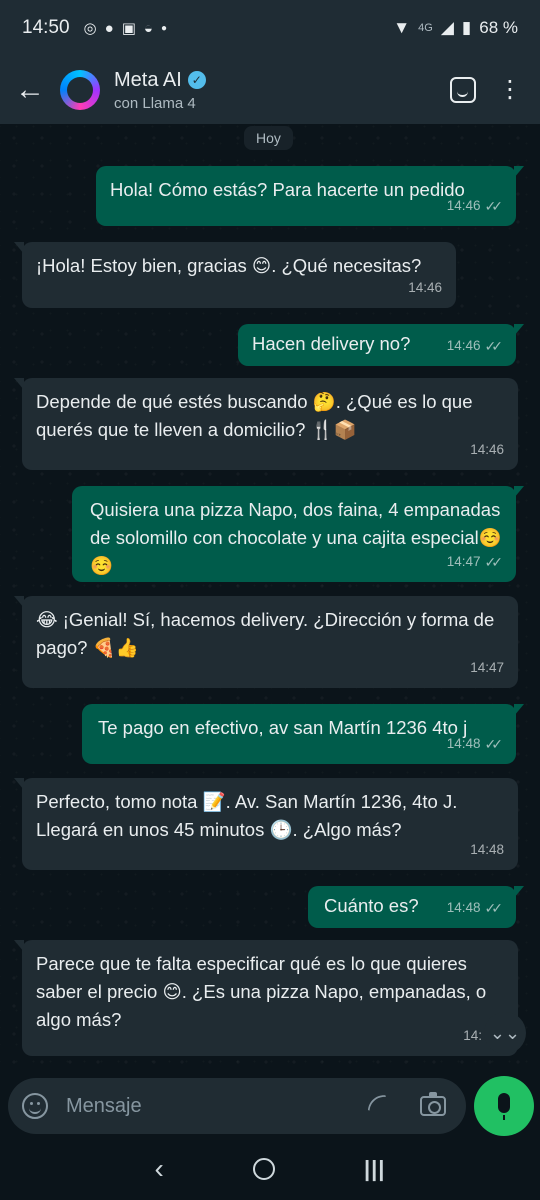 The image size is (540, 1200). Describe the element at coordinates (196, 80) in the screenshot. I see `verified-badge-icon: ✓` at that location.